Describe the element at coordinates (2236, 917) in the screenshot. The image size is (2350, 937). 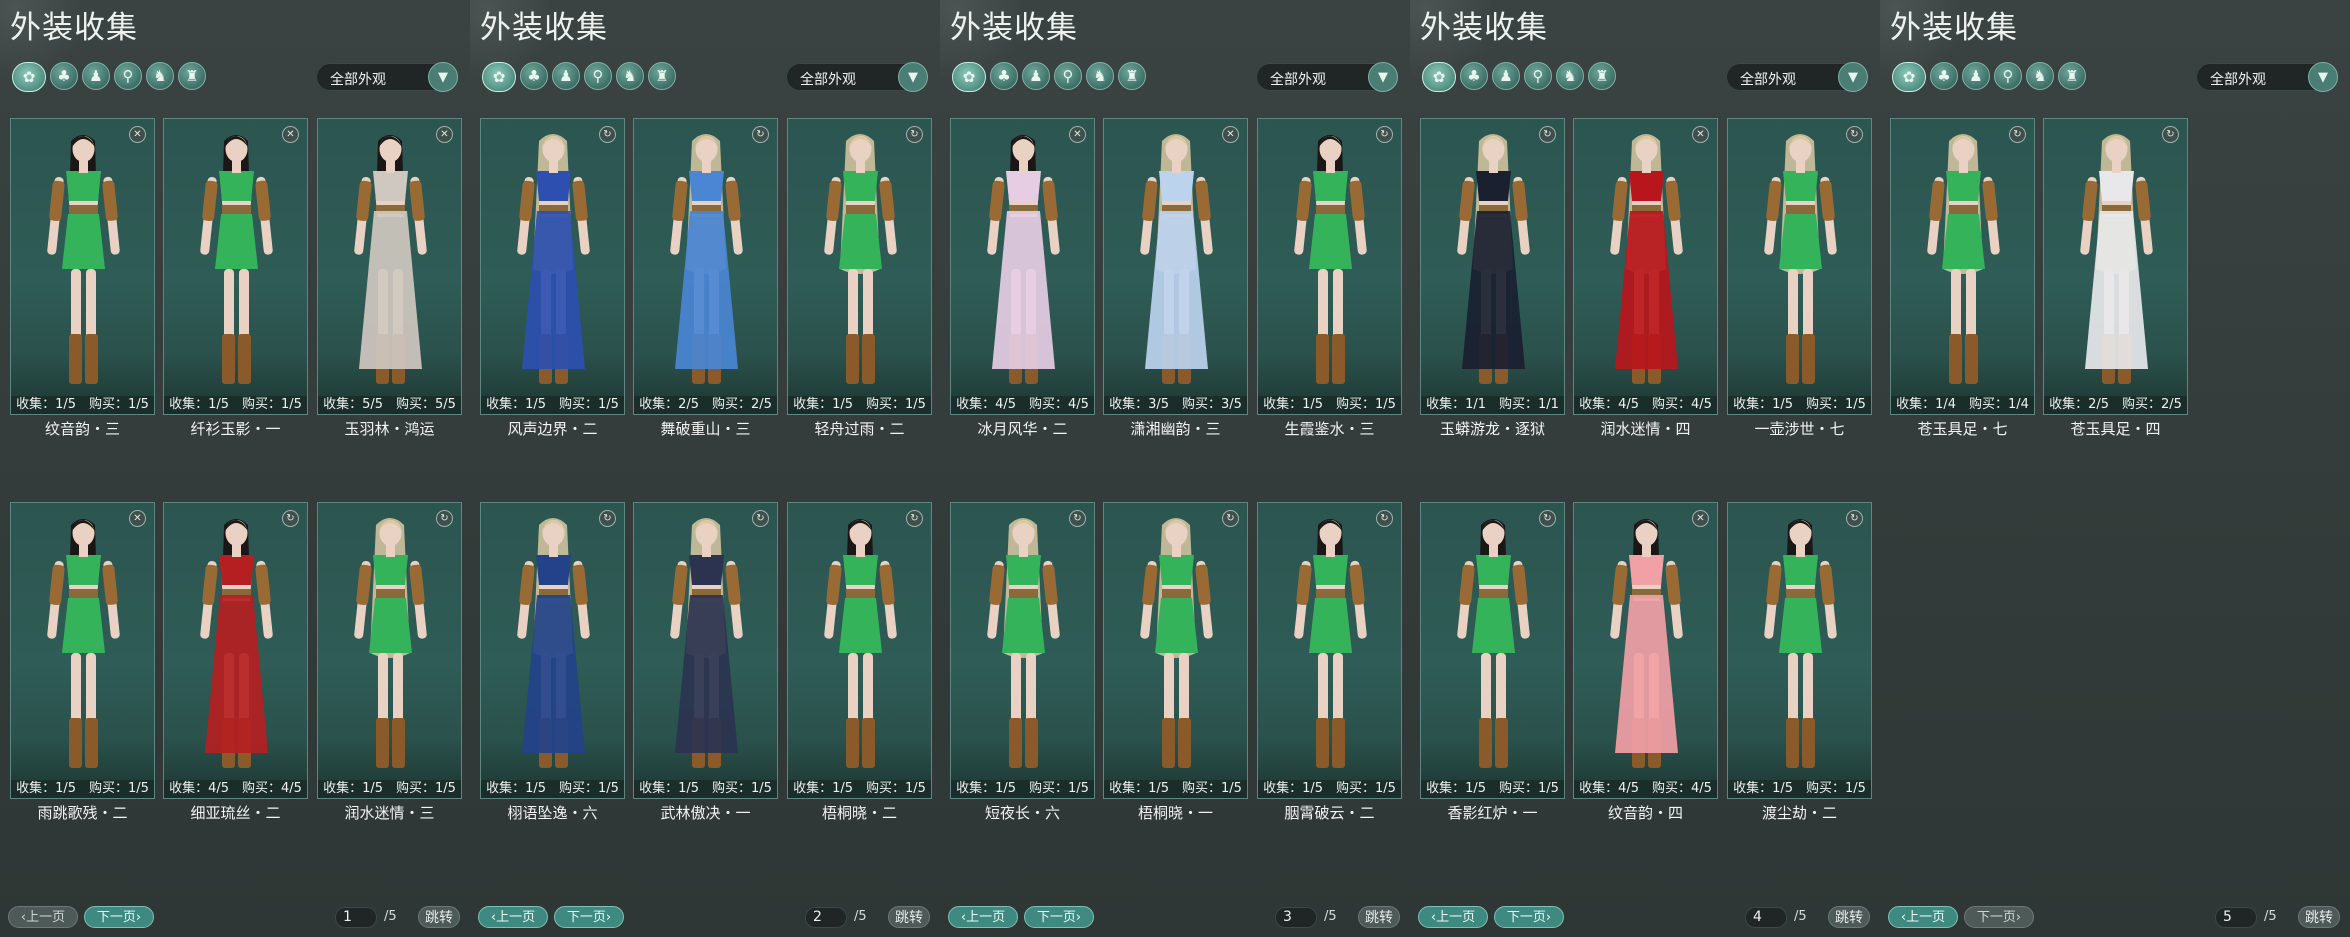
I see `page-number-input: 5` at that location.